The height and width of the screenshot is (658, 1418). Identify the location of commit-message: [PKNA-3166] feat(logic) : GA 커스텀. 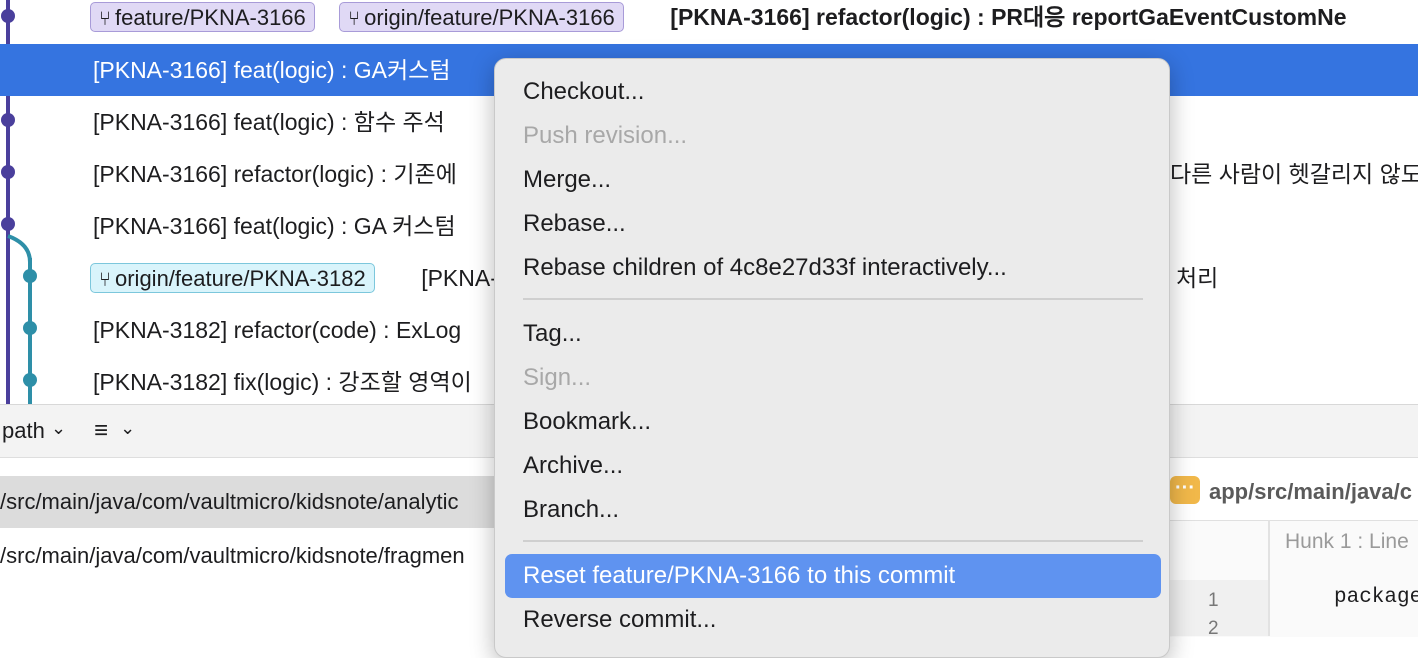
(274, 226).